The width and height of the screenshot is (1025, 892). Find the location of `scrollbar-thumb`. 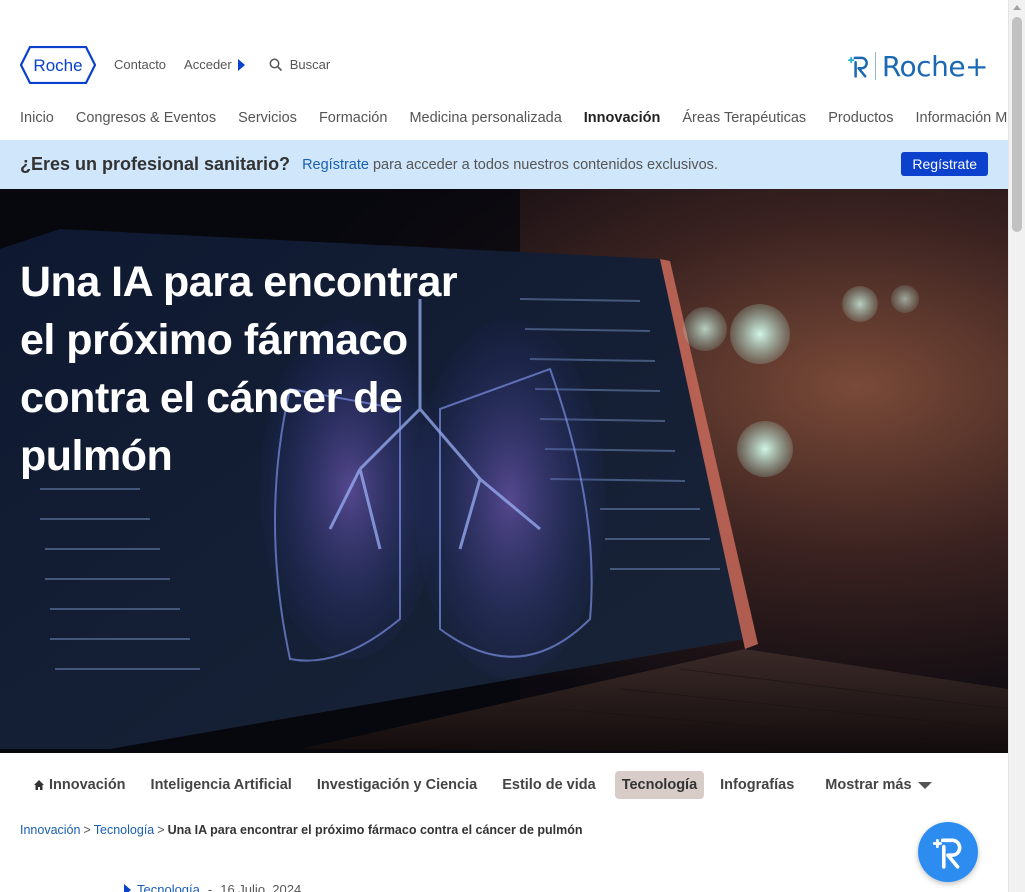

scrollbar-thumb is located at coordinates (1017, 124).